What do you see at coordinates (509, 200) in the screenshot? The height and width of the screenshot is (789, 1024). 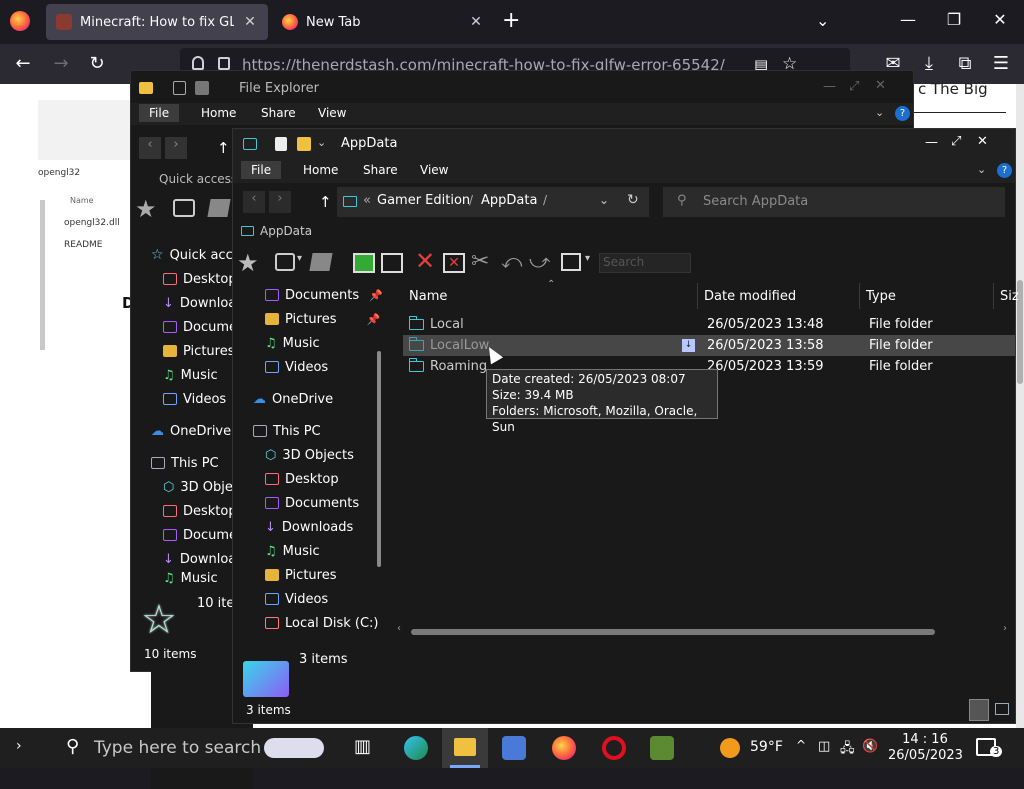 I see `breadcrumb-appdata: AppData` at bounding box center [509, 200].